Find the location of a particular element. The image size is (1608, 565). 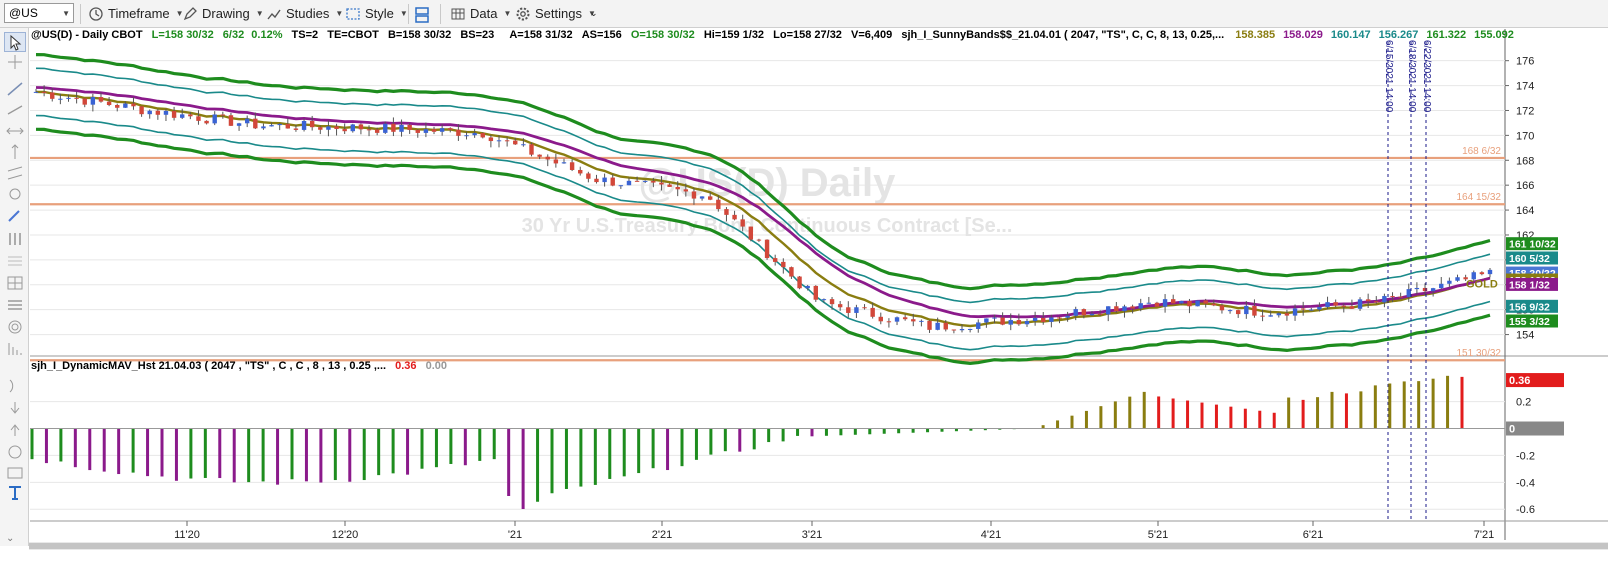

time-tick-label: 12'20 is located at coordinates (345, 535).